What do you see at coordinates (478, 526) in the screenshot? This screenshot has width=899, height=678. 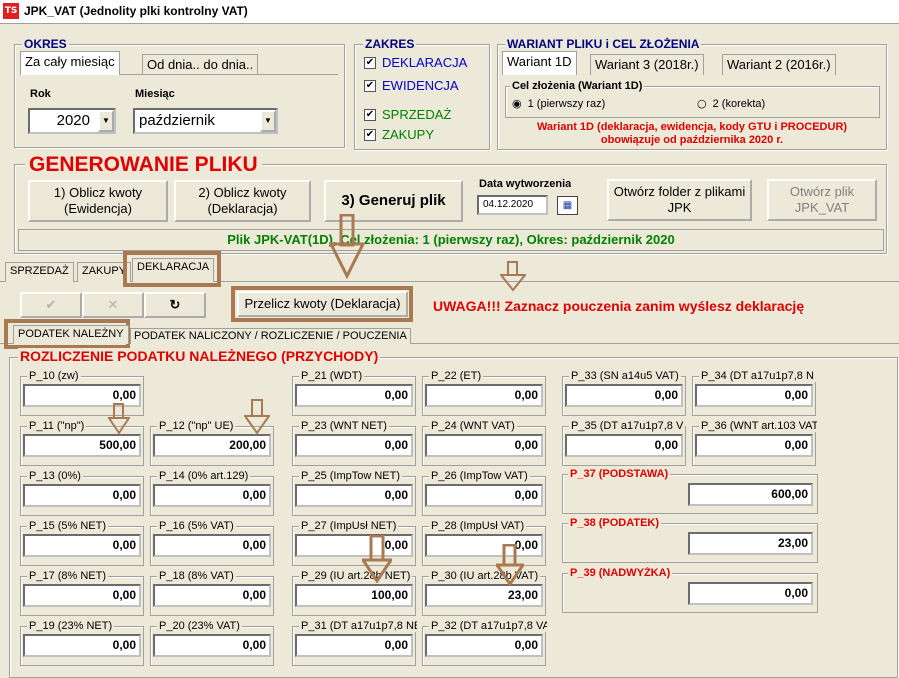 I see `field-label-p28: P_28 (ImpUsł VAT)` at bounding box center [478, 526].